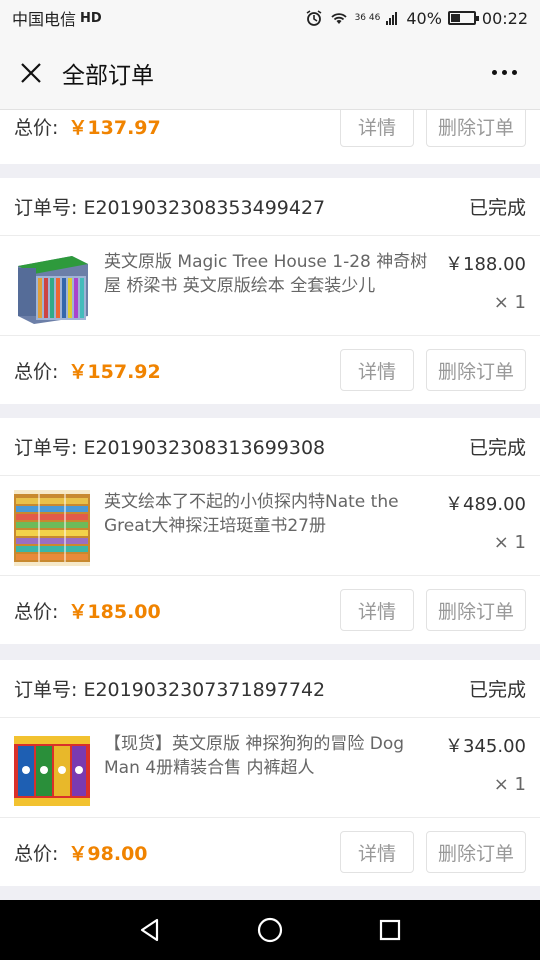  I want to click on back-button, so click(150, 930).